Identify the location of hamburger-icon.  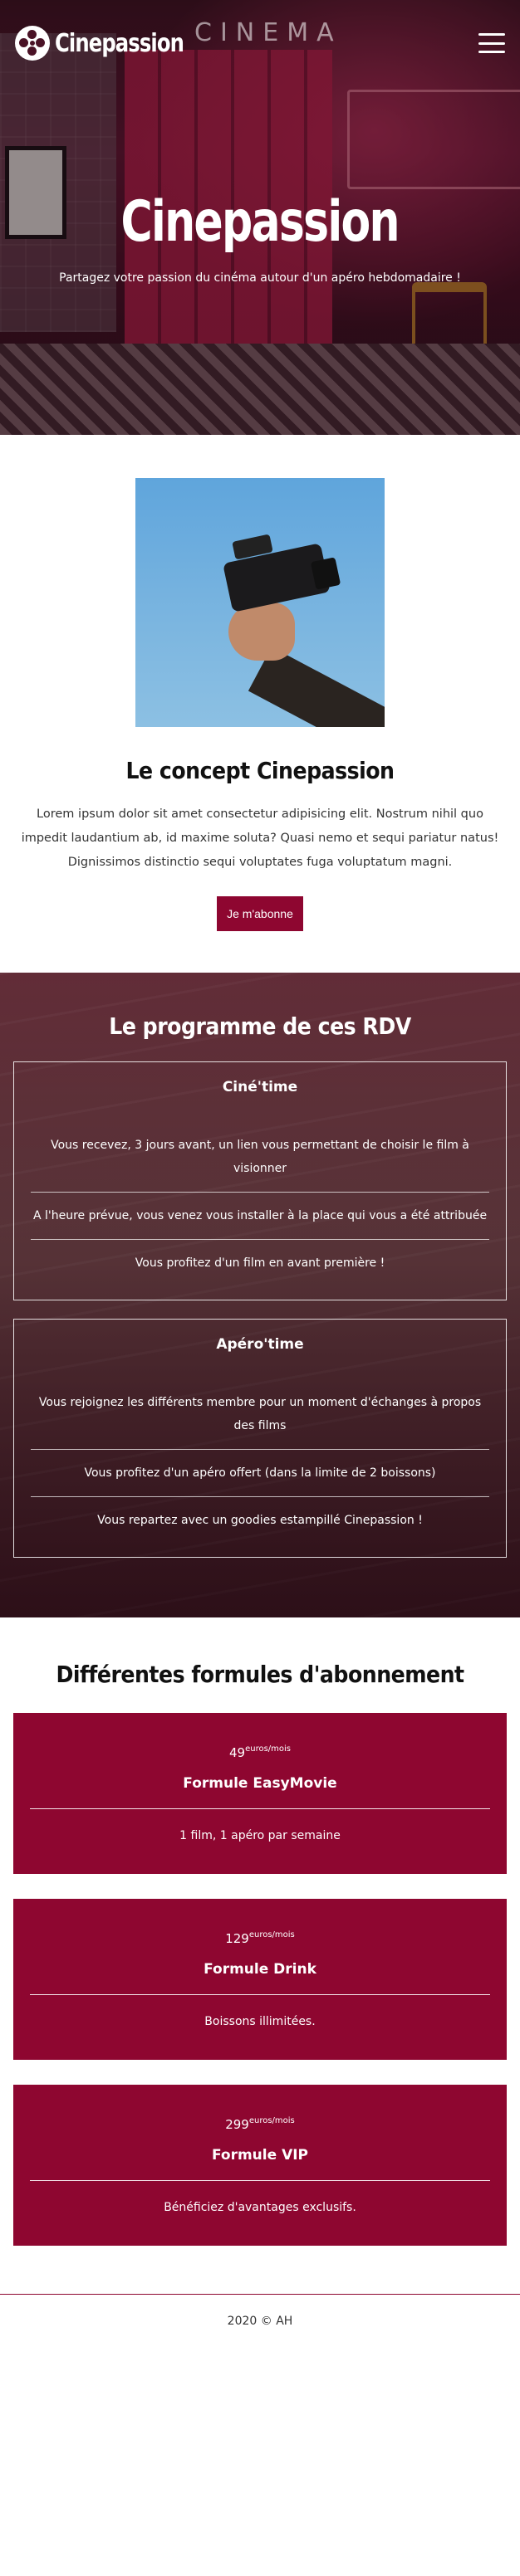
(491, 43).